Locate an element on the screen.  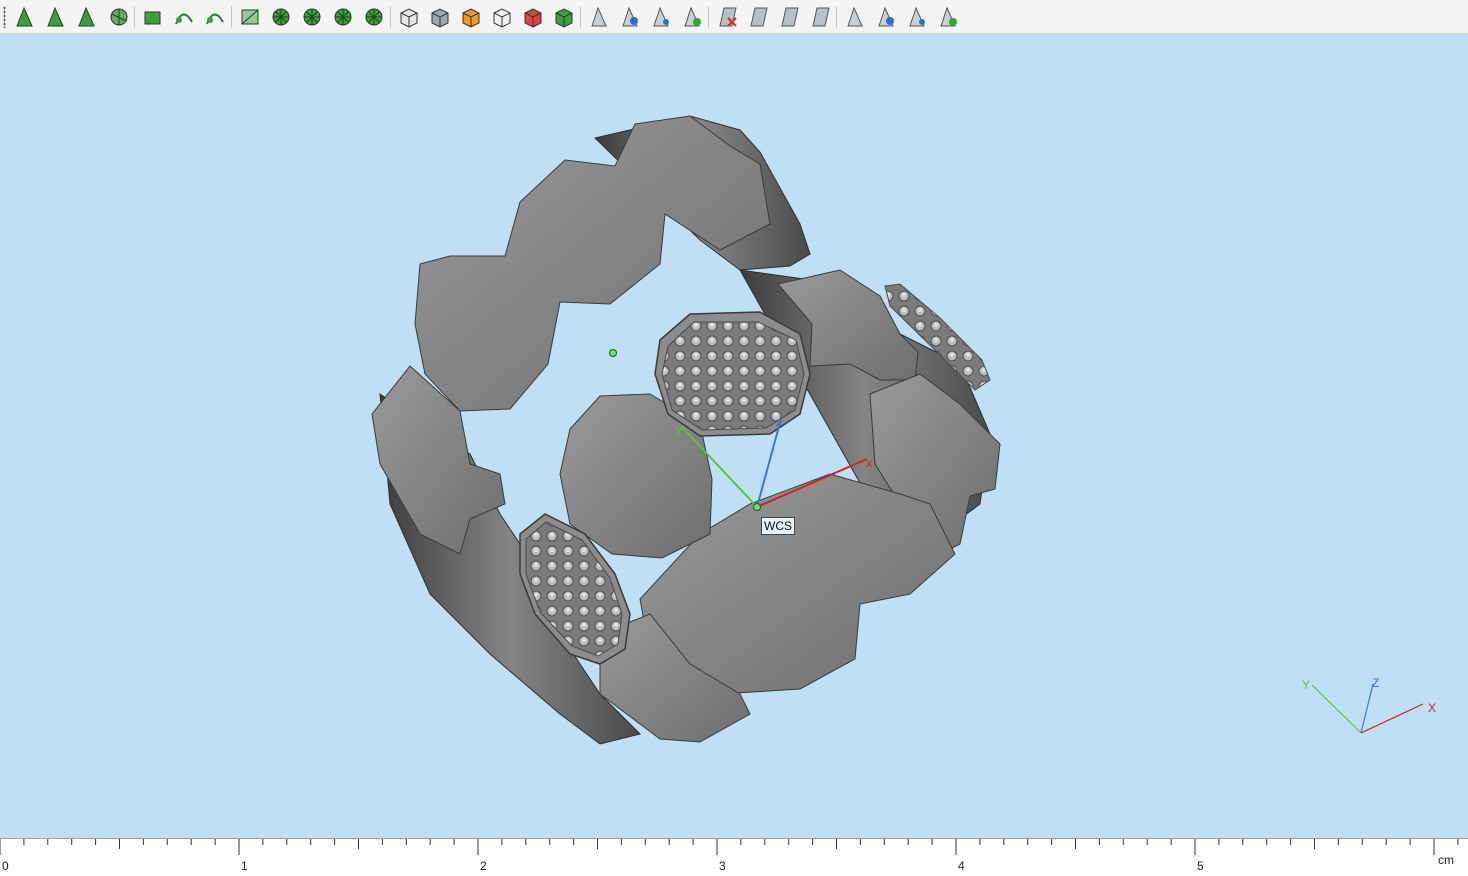
wheel-node-button is located at coordinates (374, 17).